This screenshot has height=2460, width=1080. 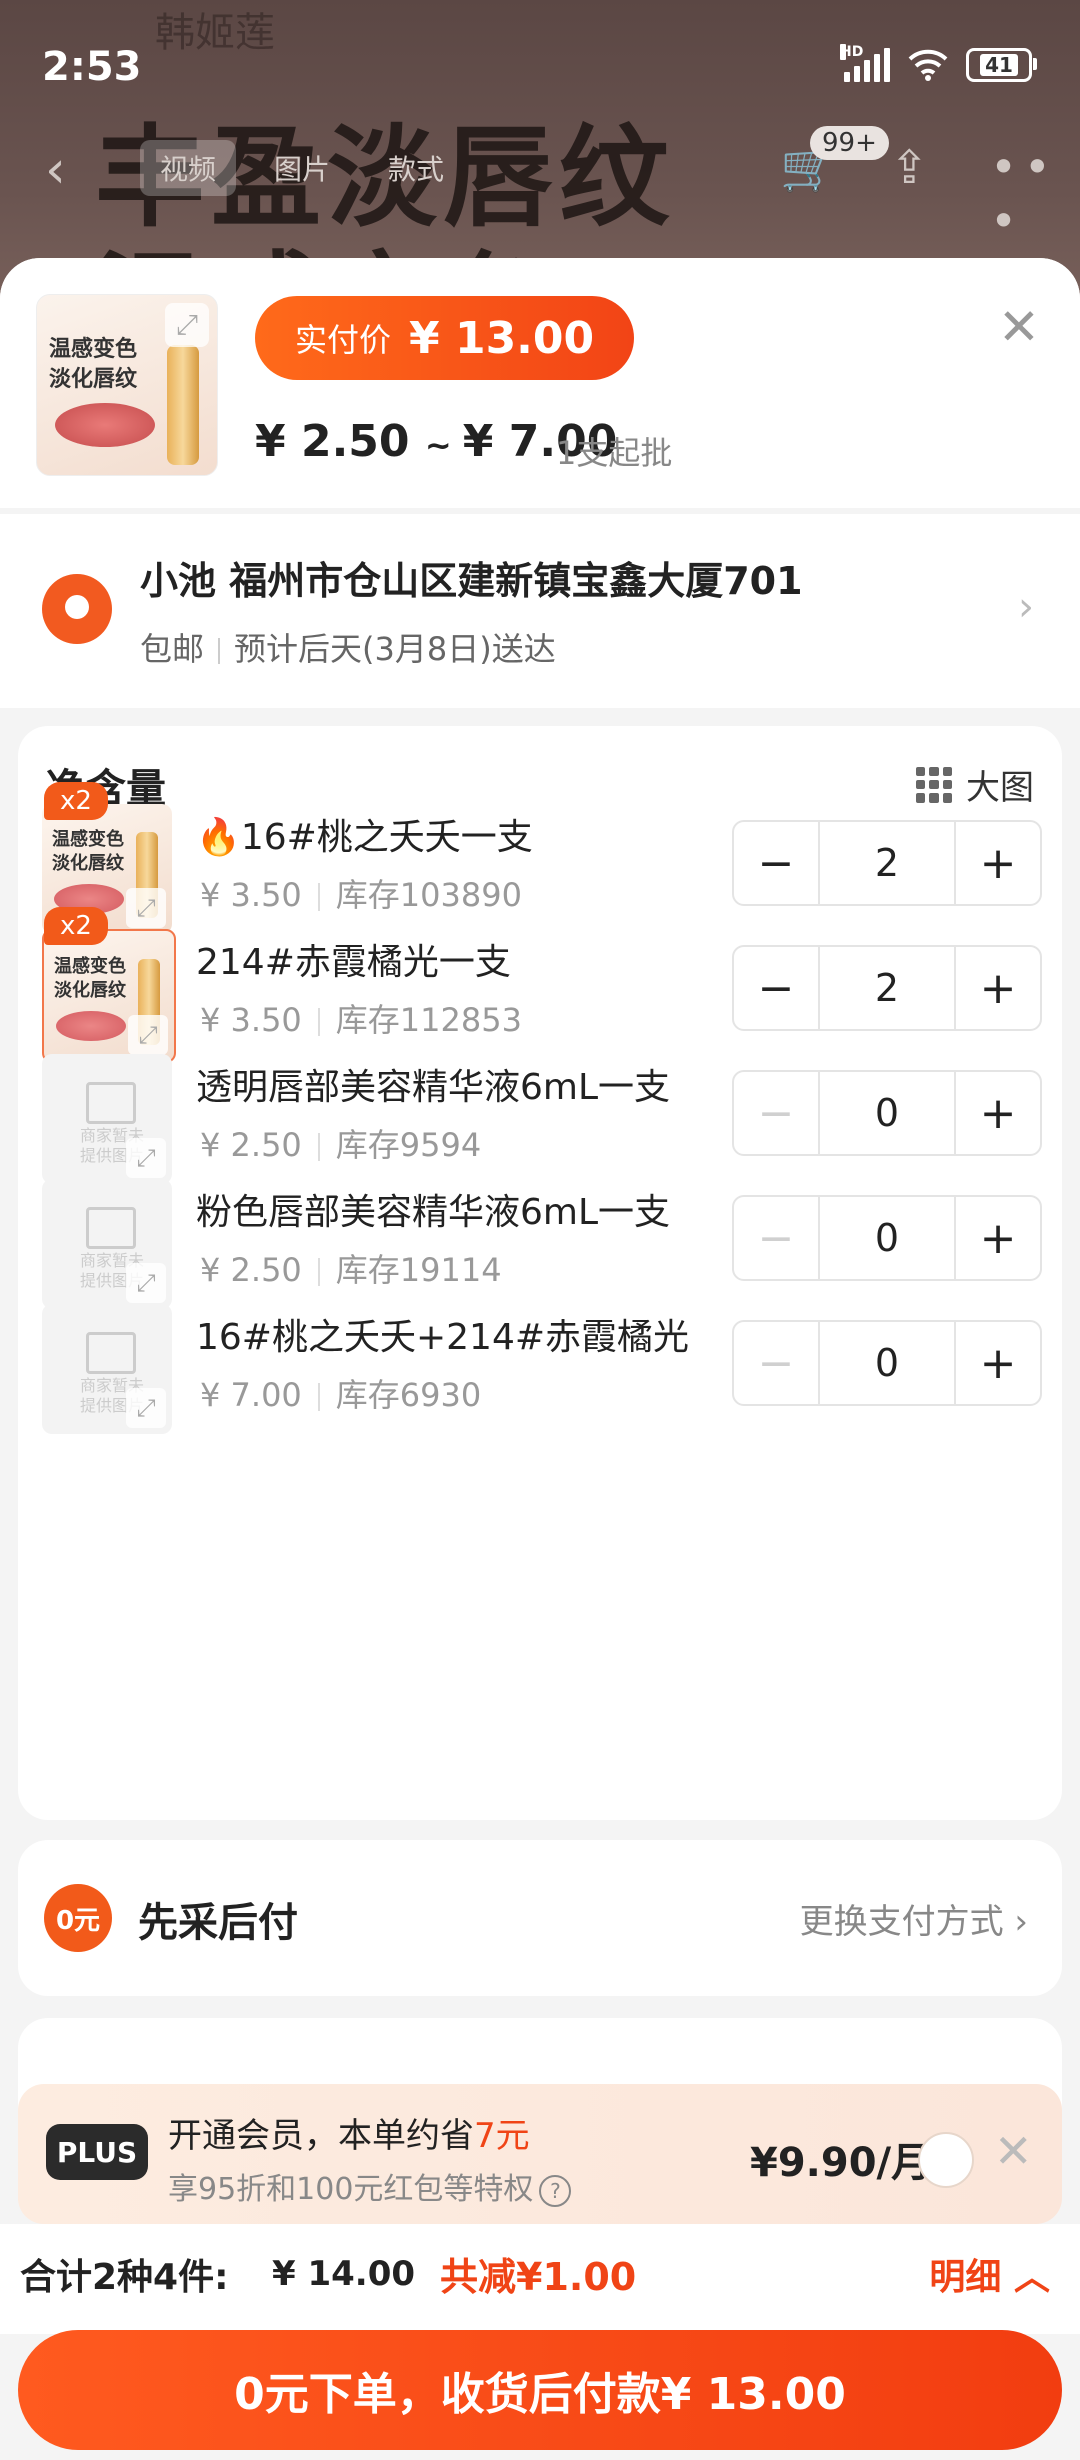 What do you see at coordinates (841, 2163) in the screenshot?
I see `plus-price: ¥9.90/月` at bounding box center [841, 2163].